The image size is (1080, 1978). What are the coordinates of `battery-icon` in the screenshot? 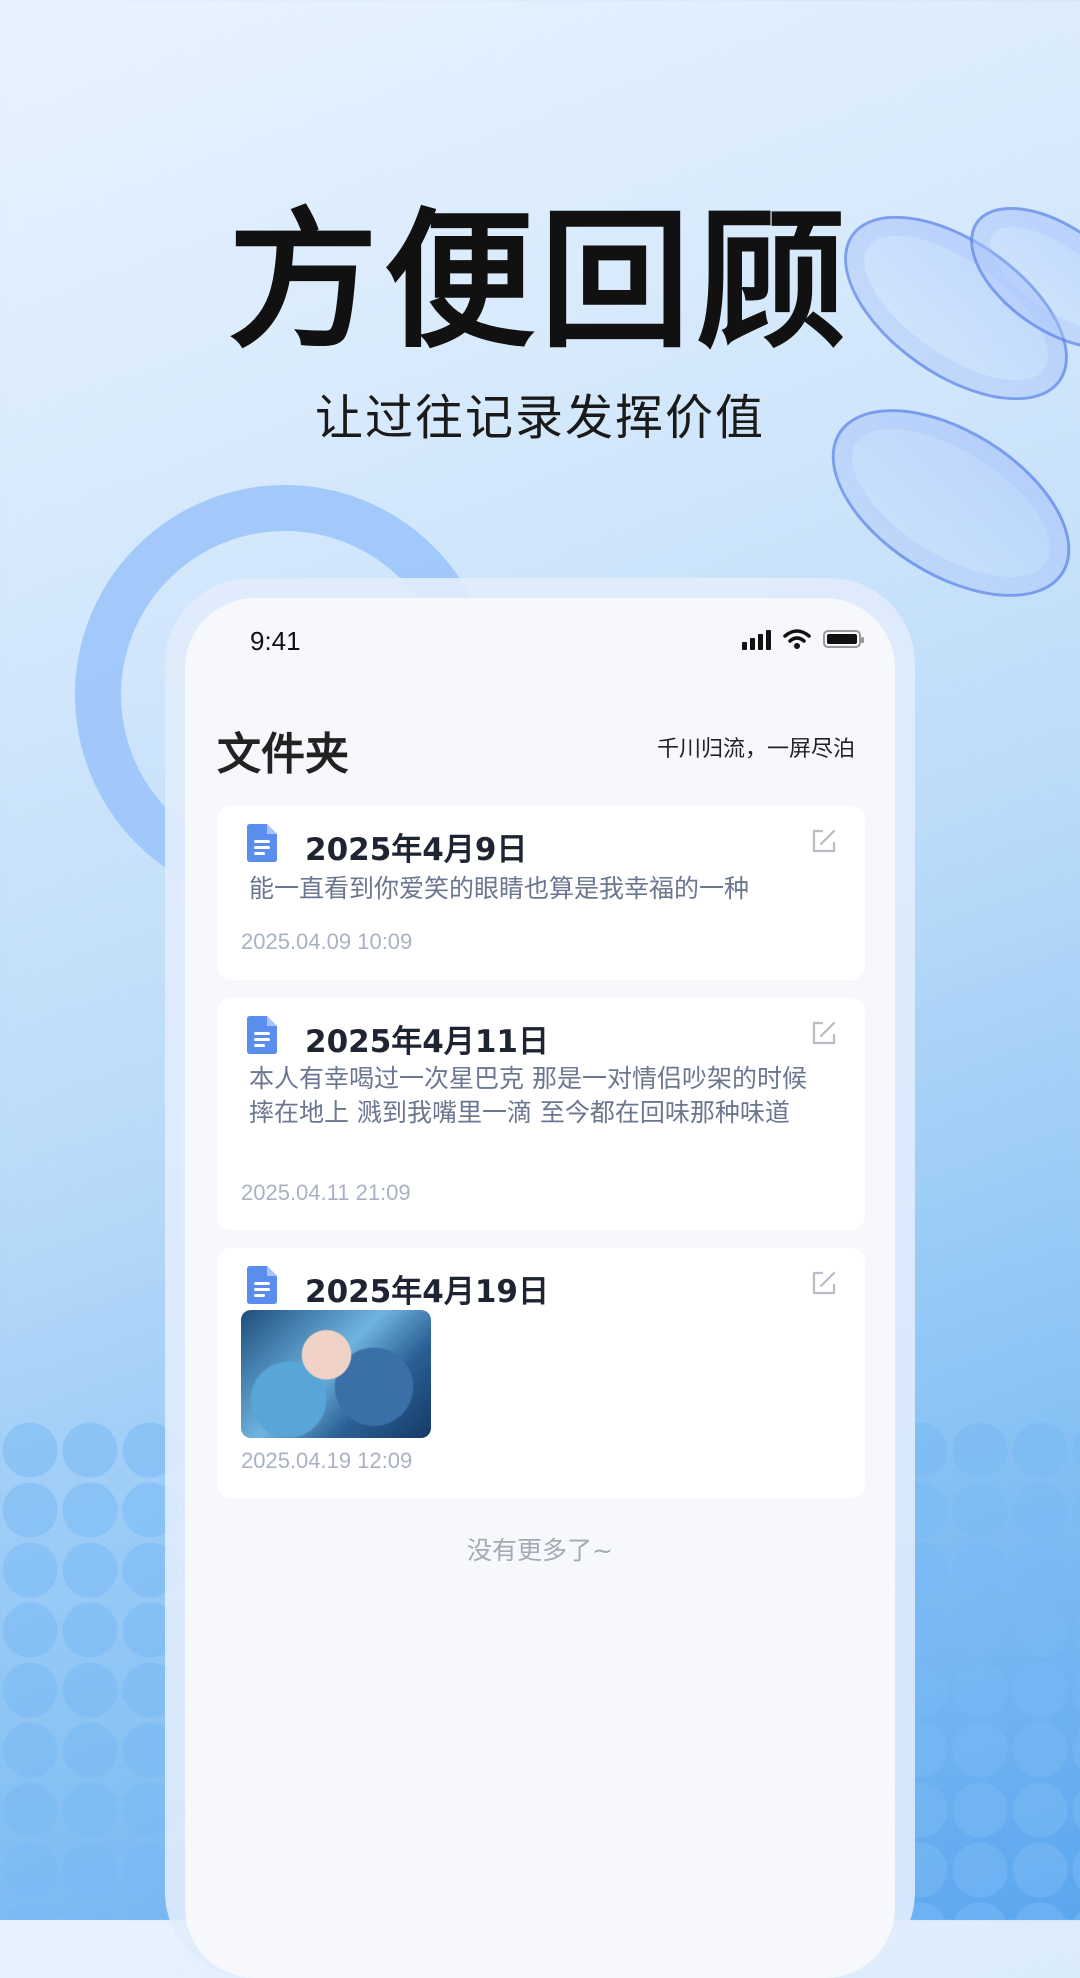 It's located at (843, 639).